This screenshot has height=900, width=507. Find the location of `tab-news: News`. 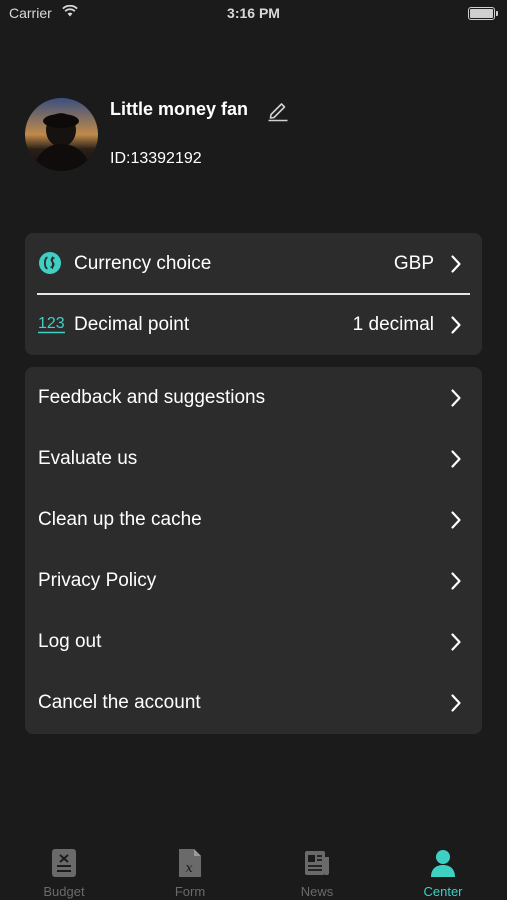

tab-news: News is located at coordinates (317, 868).